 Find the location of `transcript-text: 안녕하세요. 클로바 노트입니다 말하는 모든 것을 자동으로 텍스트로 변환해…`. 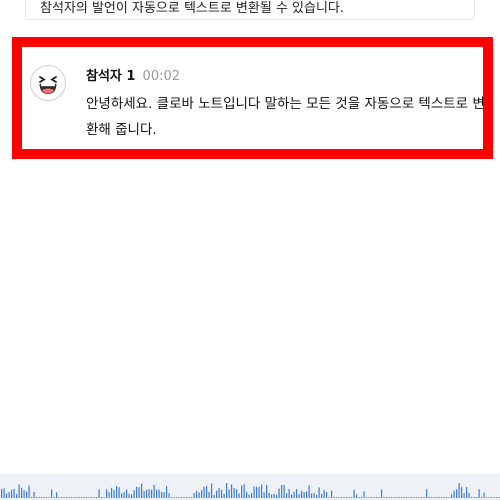

transcript-text: 안녕하세요. 클로바 노트입니다 말하는 모든 것을 자동으로 텍스트로 변환해… is located at coordinates (286, 117).